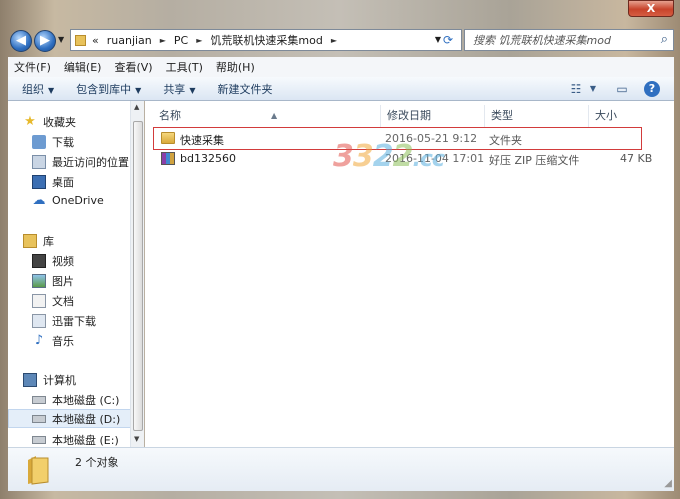 The image size is (680, 499). I want to click on nav-computer: 计算机, so click(83, 379).